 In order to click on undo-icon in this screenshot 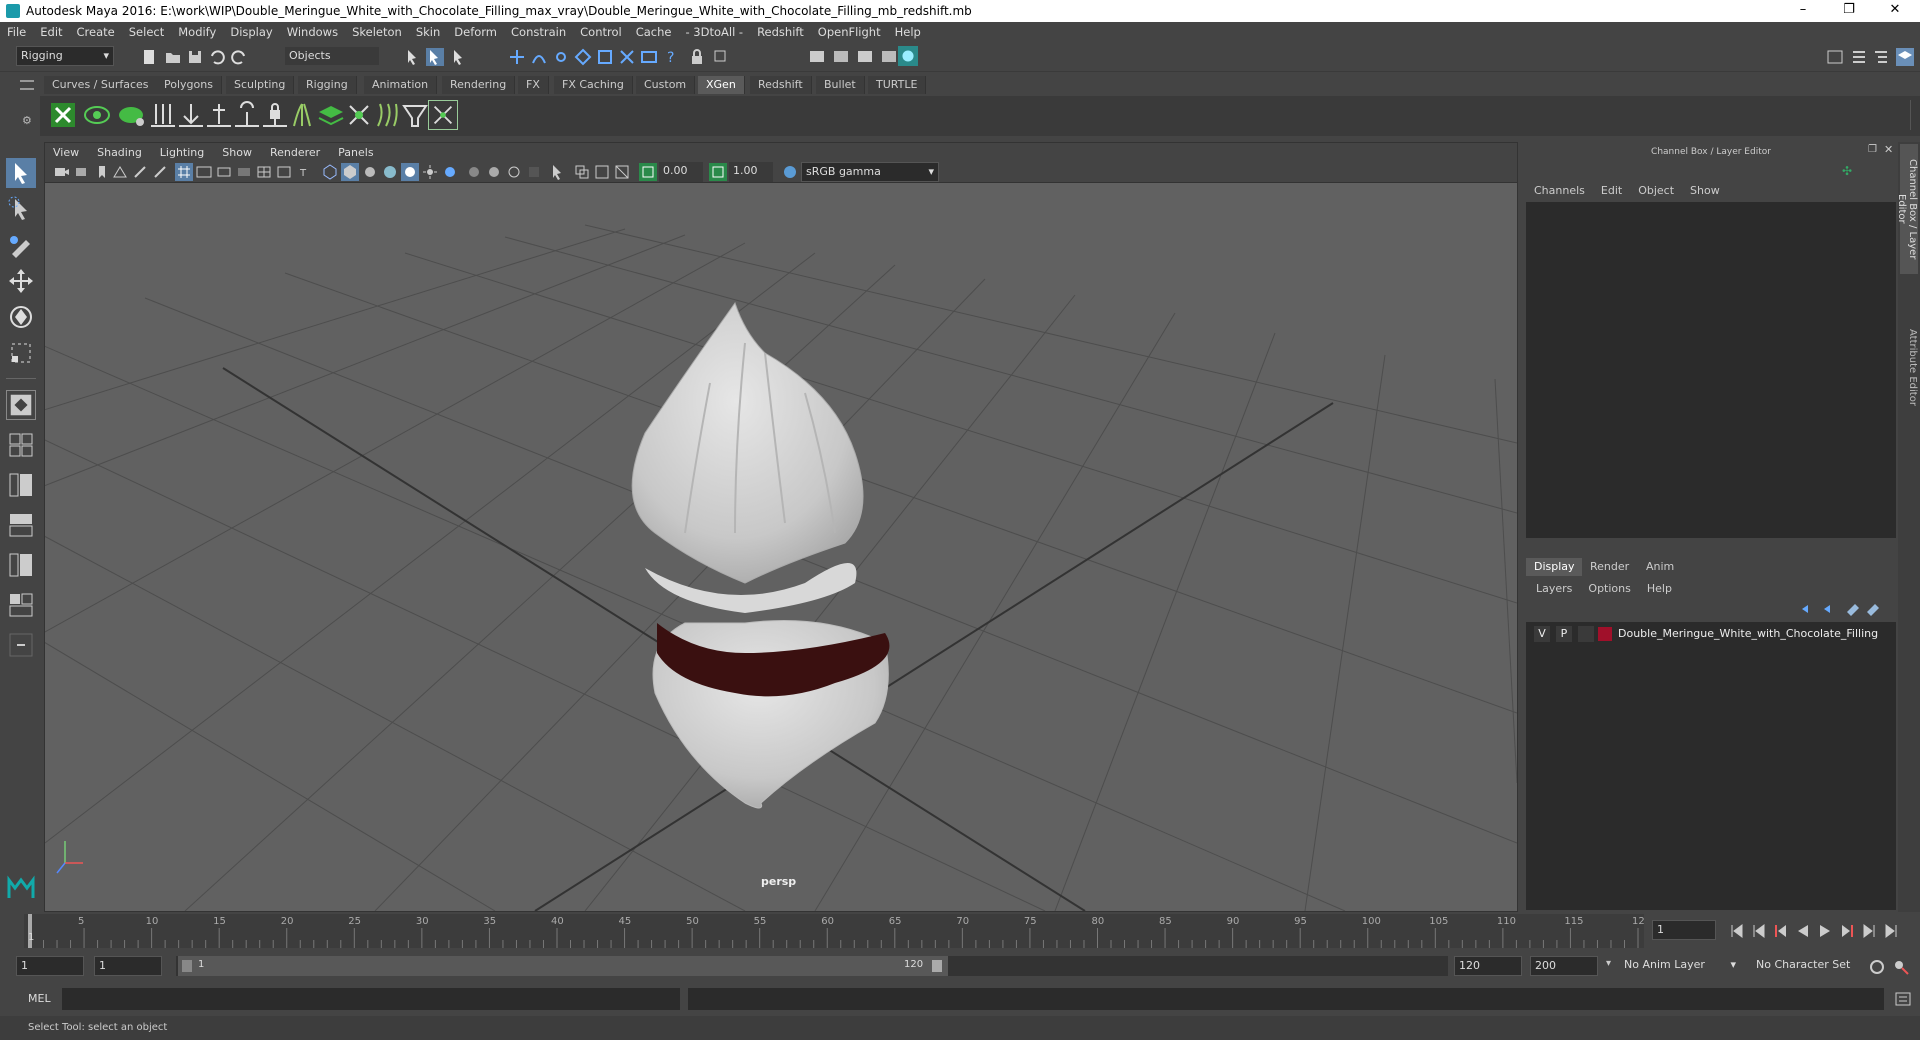, I will do `click(217, 57)`.